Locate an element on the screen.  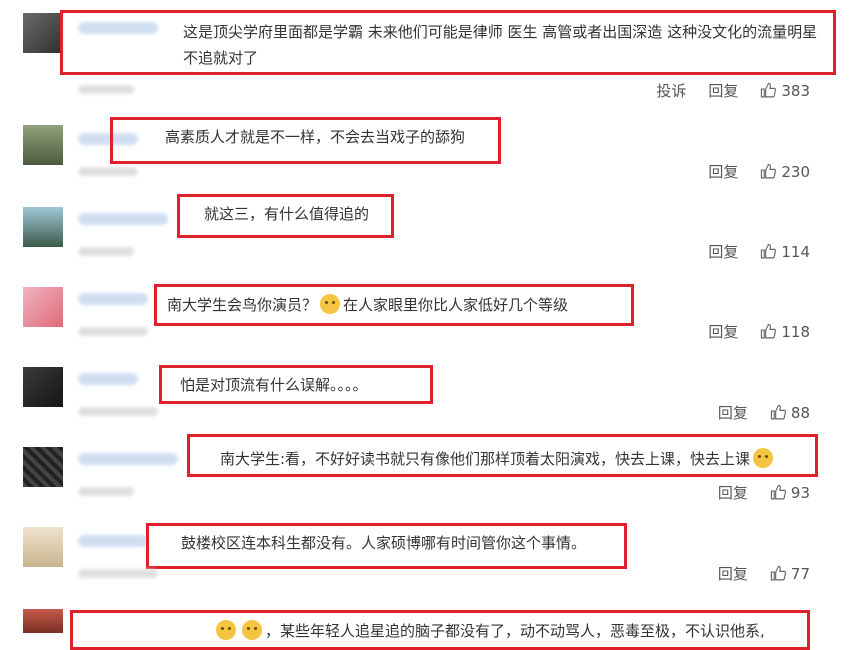
comment-text: 怕是对顶流有什么误解。。。。 is located at coordinates (296, 384).